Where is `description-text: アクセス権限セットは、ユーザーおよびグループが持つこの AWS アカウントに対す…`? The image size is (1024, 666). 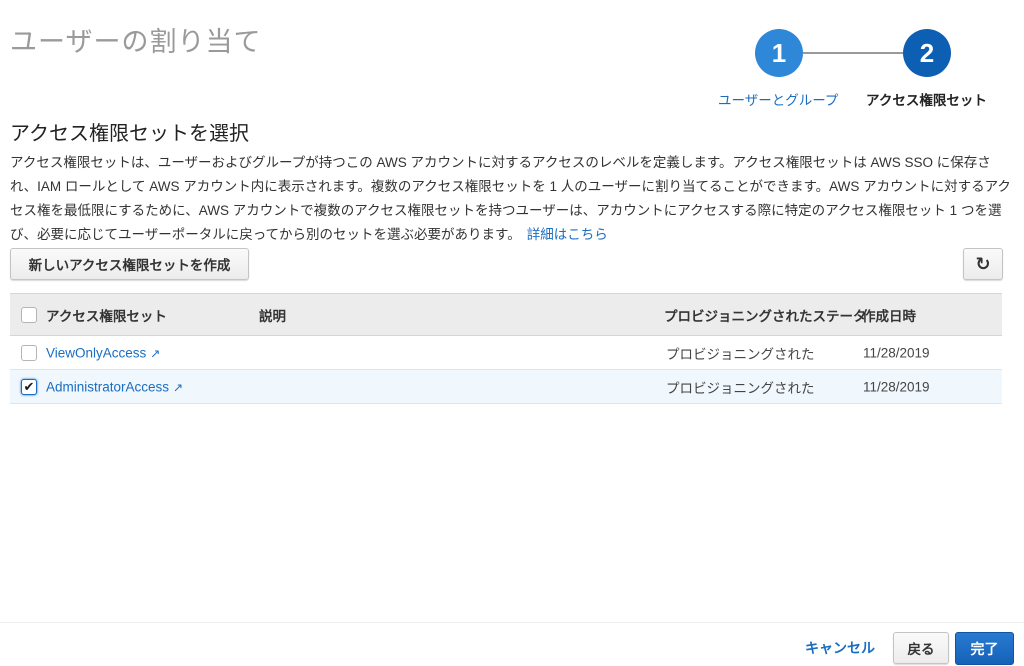
description-text: アクセス権限セットは、ユーザーおよびグループが持つこの AWS アカウントに対す… is located at coordinates (510, 198).